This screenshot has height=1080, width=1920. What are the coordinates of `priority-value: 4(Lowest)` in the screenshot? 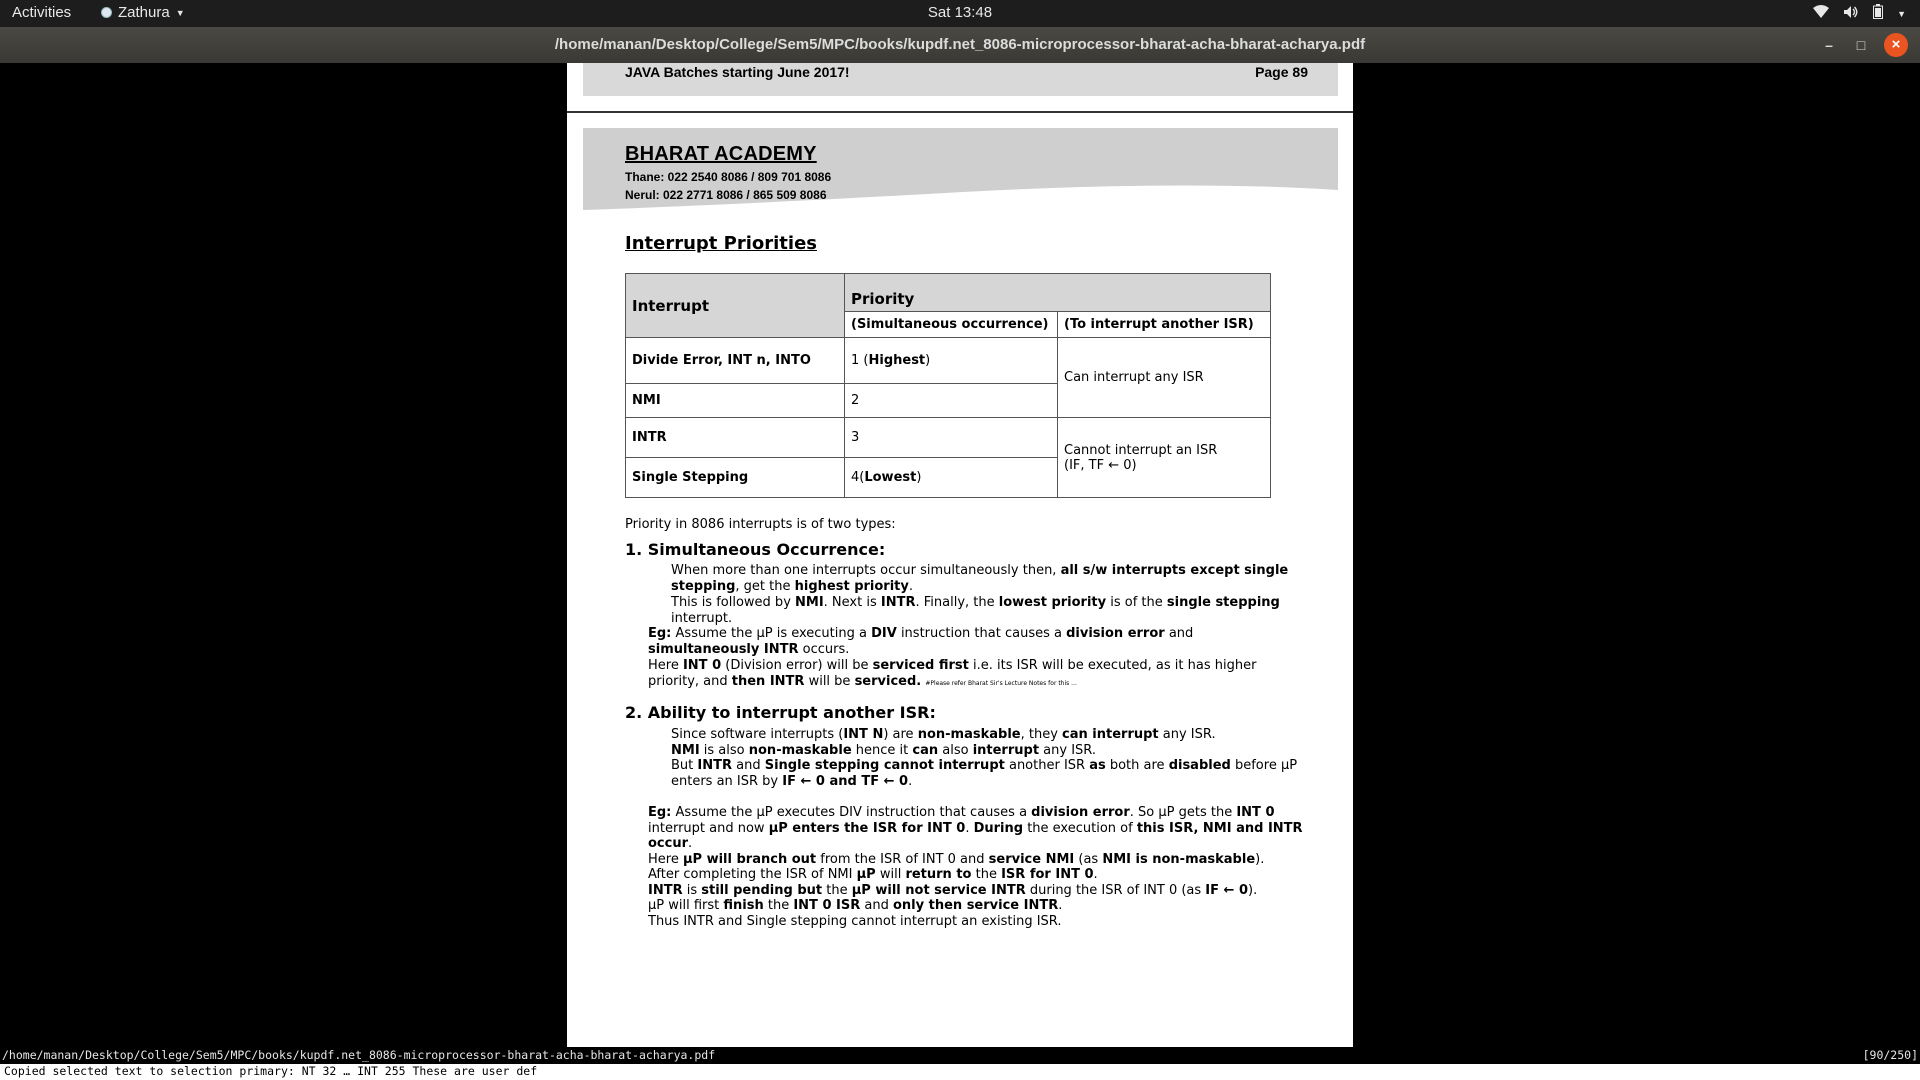 It's located at (951, 477).